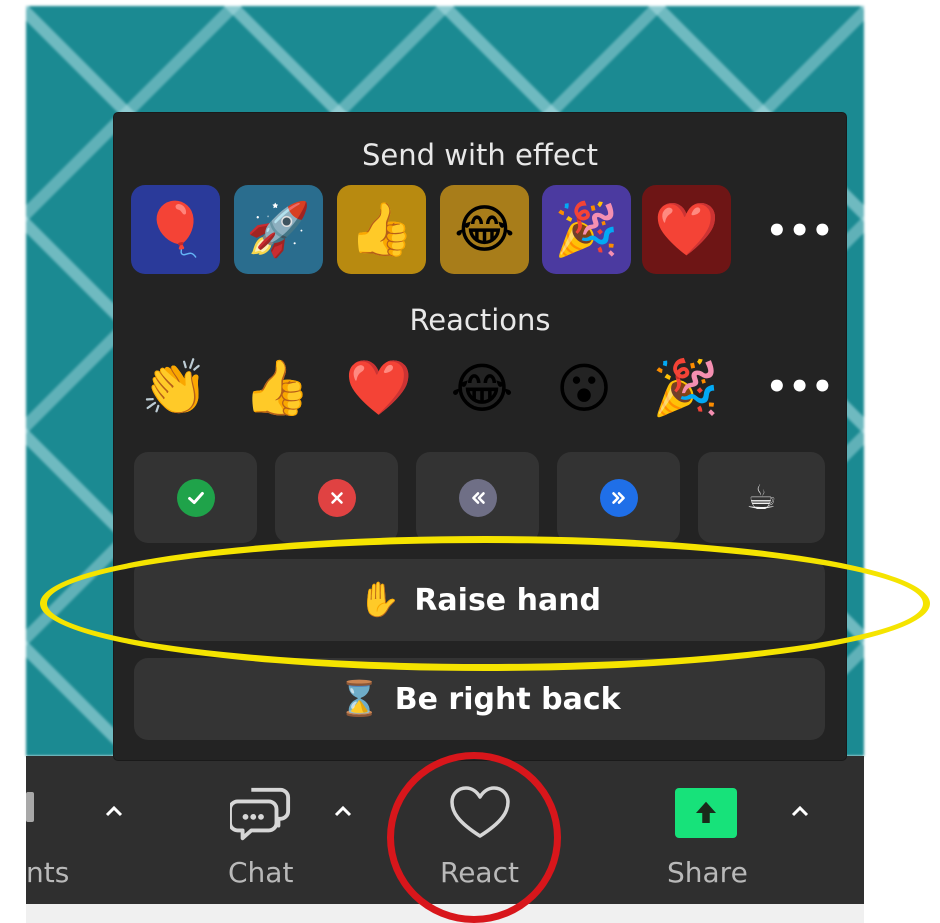  I want to click on highlight-circle-annotation, so click(474, 837).